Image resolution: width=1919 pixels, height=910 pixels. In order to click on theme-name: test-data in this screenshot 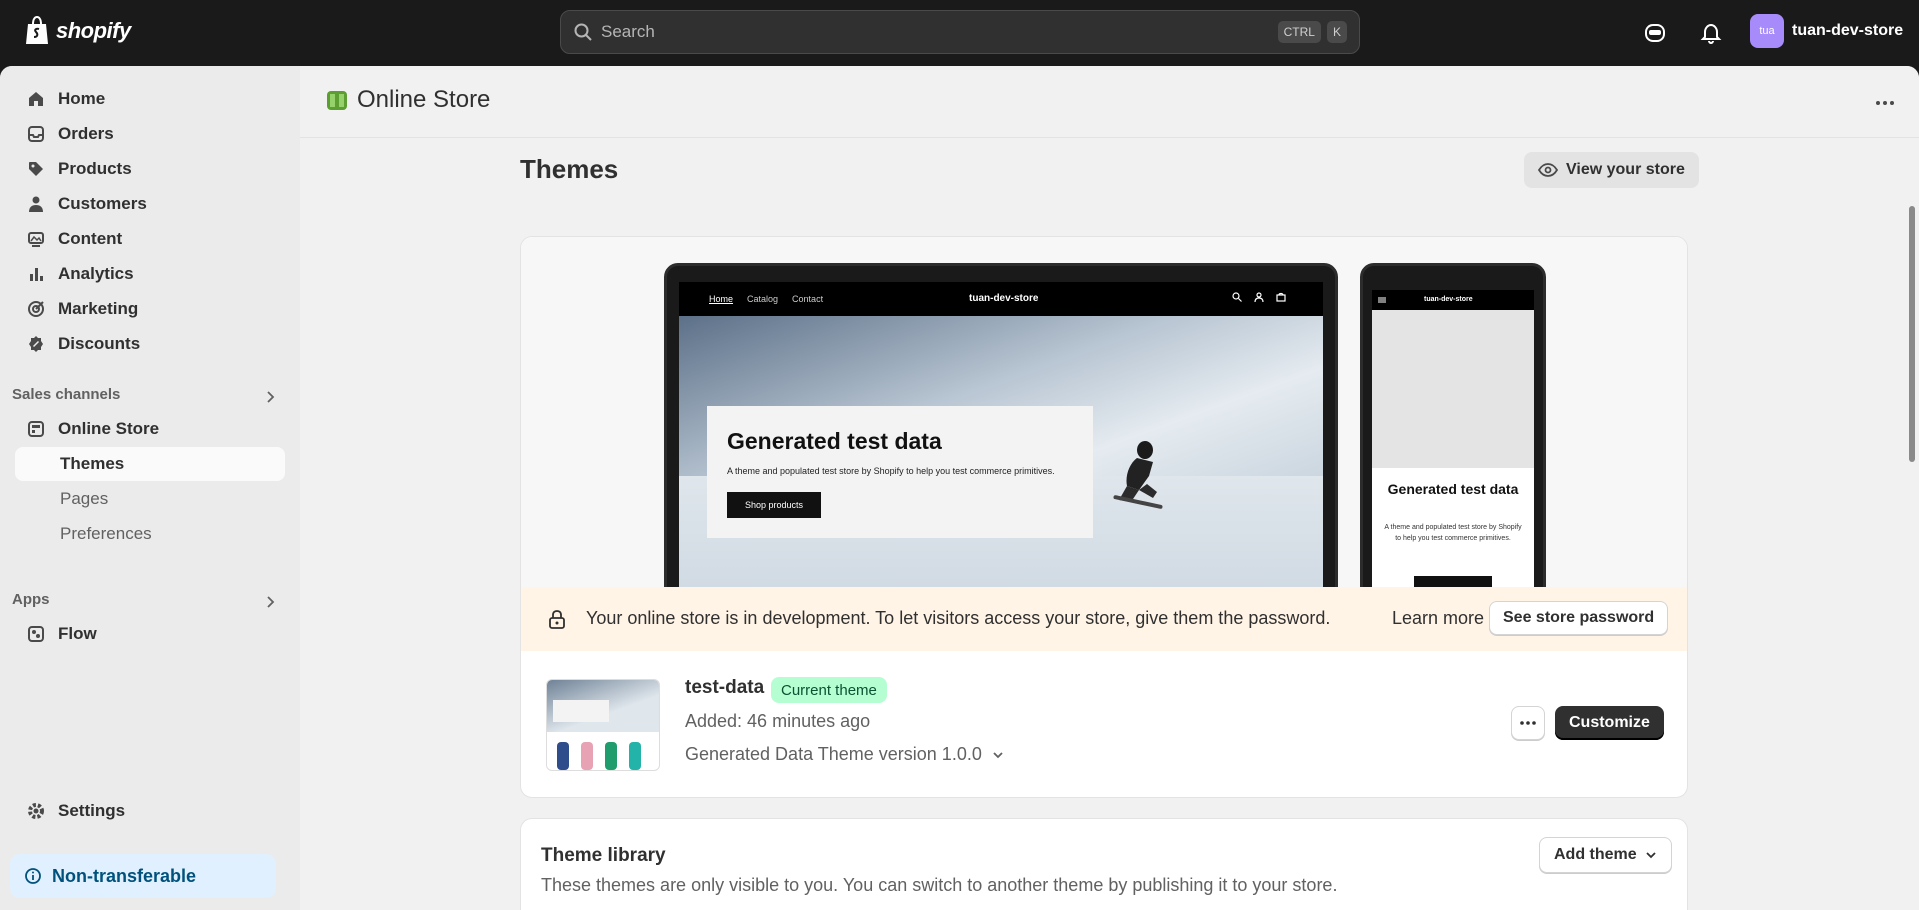, I will do `click(725, 687)`.